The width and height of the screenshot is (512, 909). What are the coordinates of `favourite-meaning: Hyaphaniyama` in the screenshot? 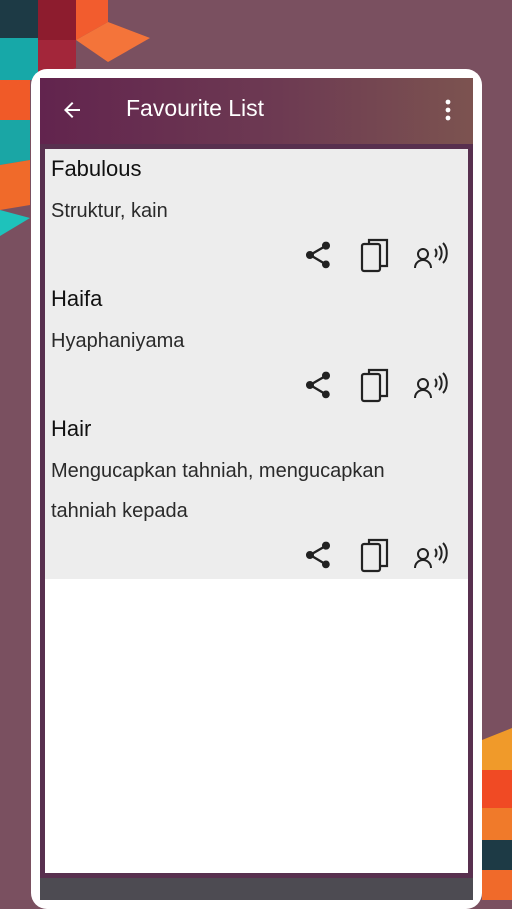 It's located at (118, 341).